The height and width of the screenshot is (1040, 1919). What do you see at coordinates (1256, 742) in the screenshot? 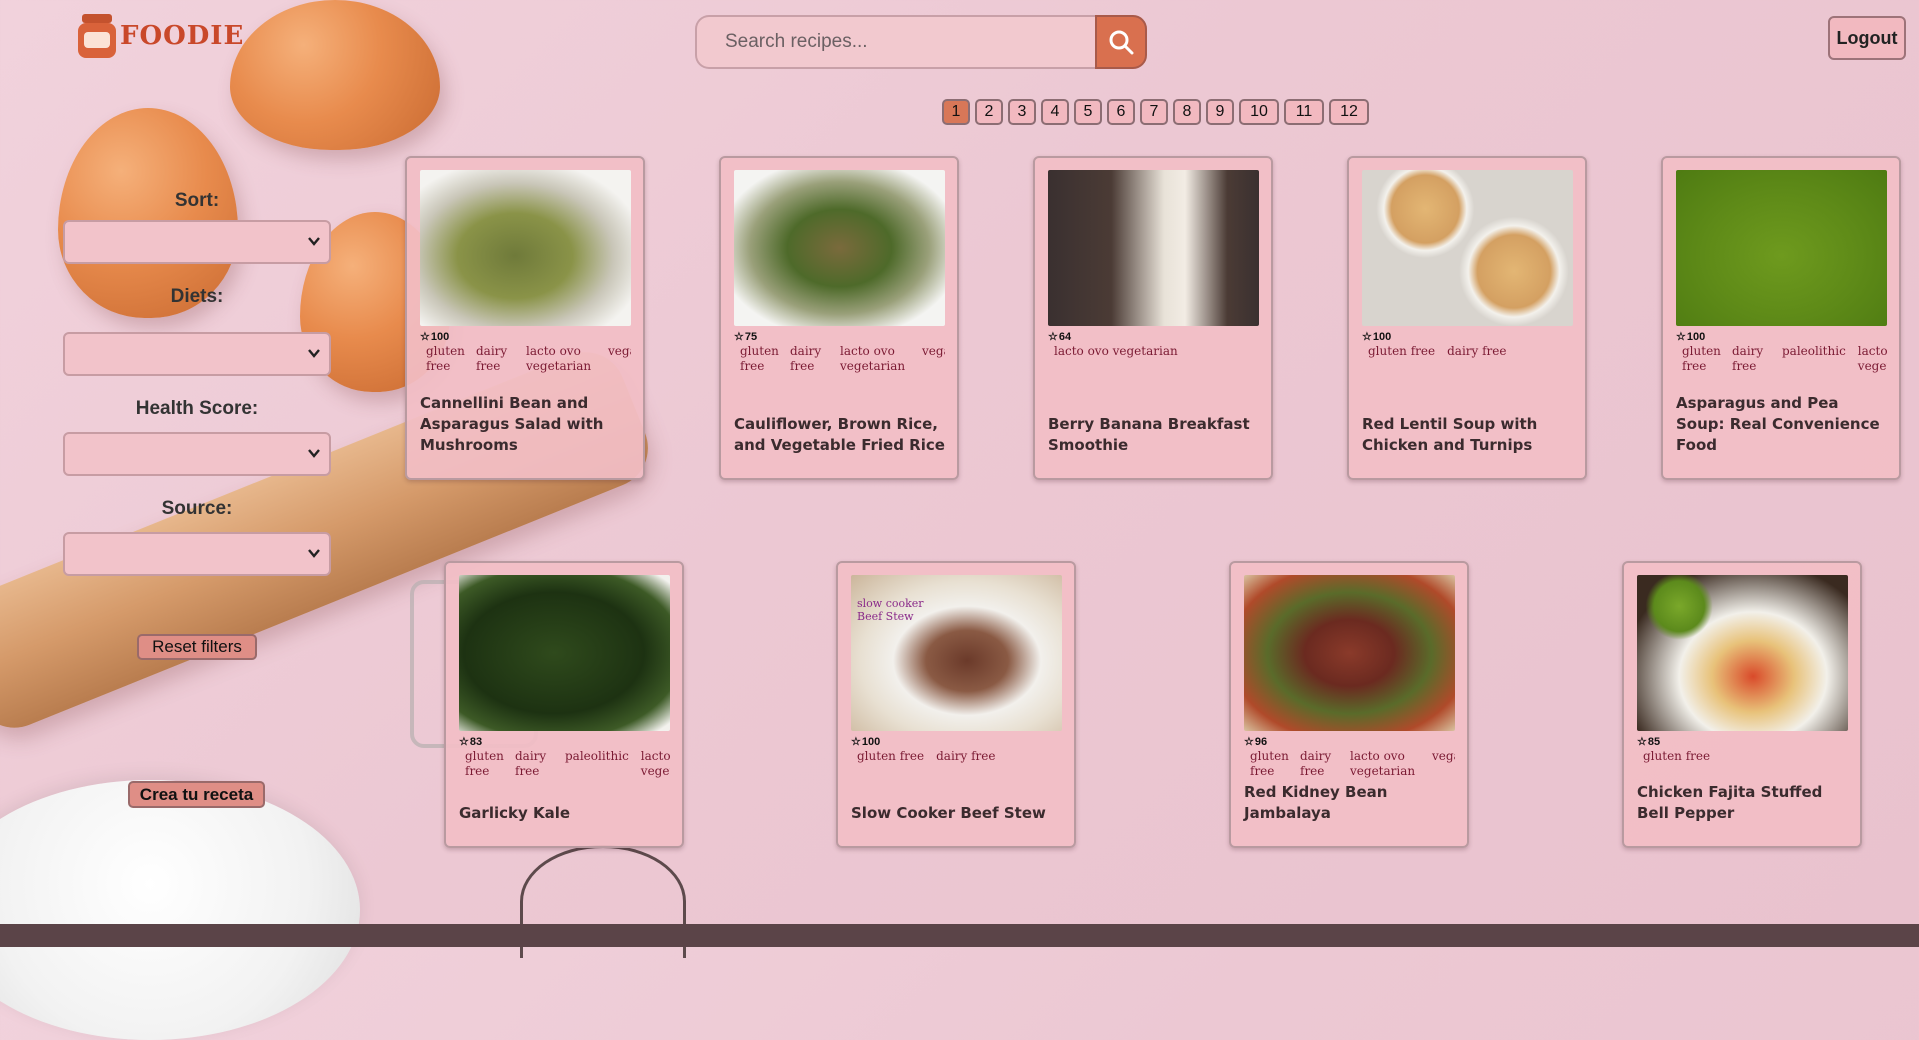
I see `health-score: ☆ 96` at bounding box center [1256, 742].